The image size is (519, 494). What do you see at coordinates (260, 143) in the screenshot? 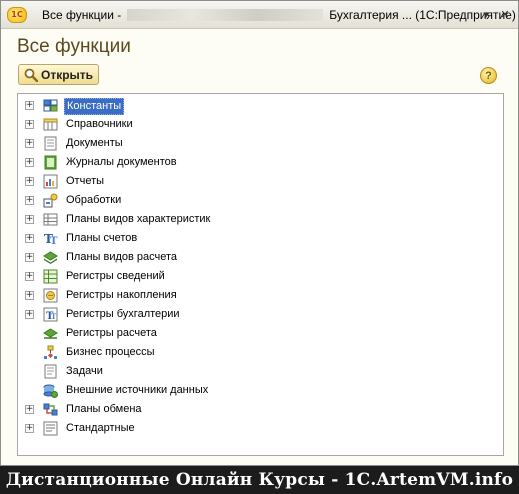
I see `tree-row: + Документы` at bounding box center [260, 143].